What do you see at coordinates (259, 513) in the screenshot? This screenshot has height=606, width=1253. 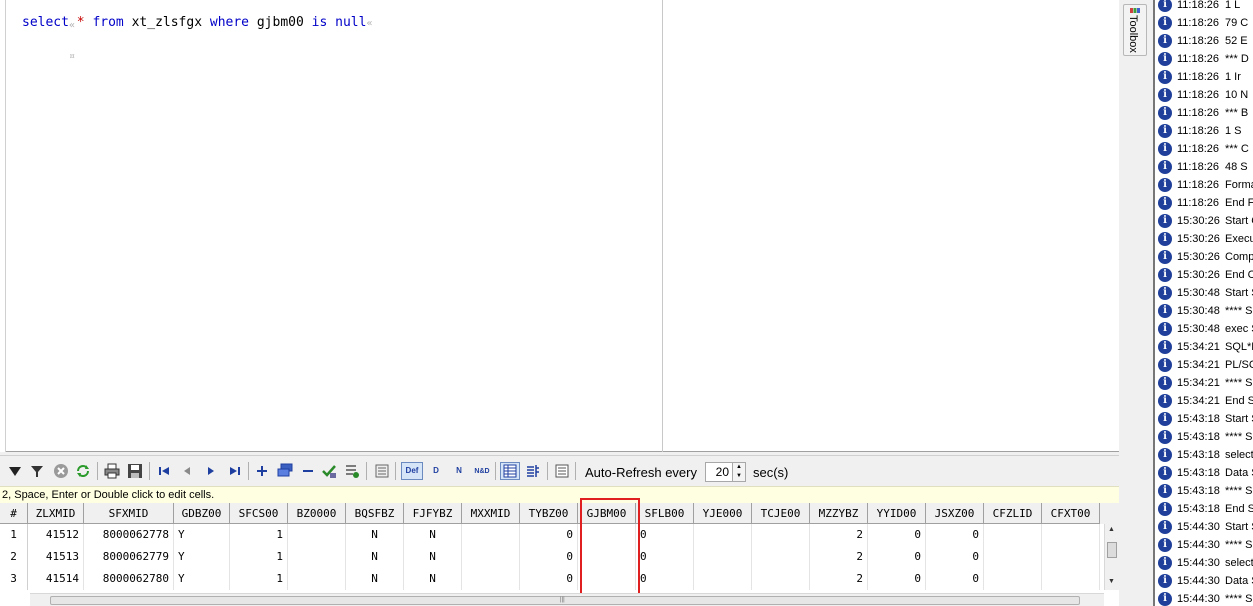 I see `column-header-sfcs00: SFCS00` at bounding box center [259, 513].